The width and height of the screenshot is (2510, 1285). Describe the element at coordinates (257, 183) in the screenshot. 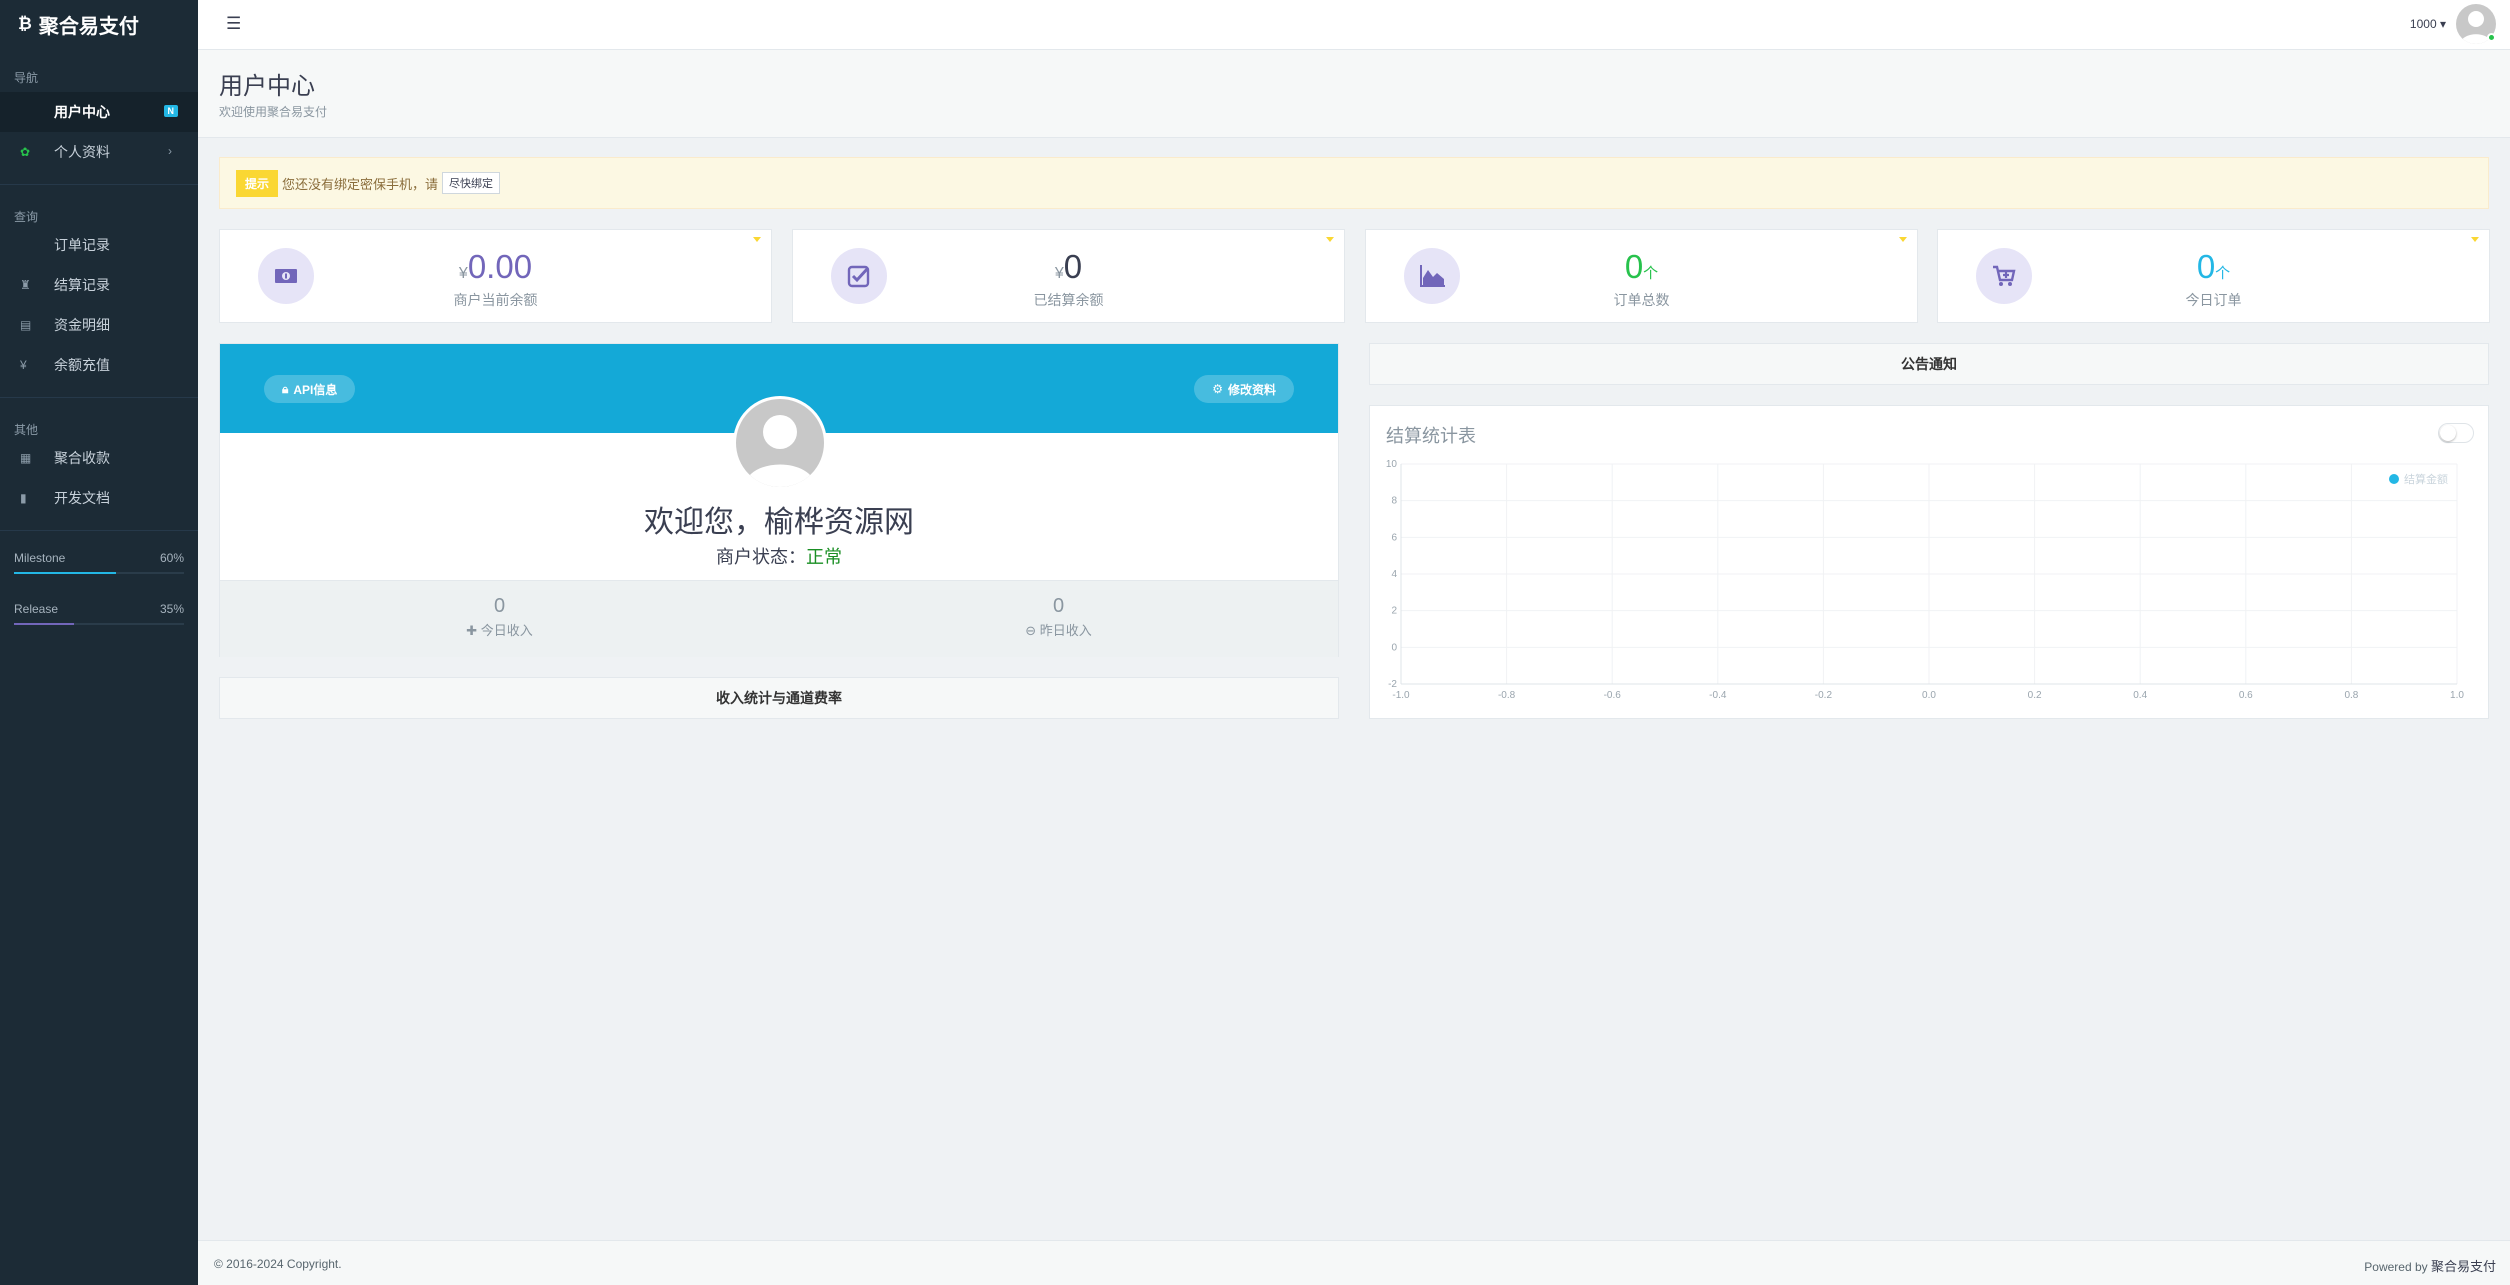

I see `alert-tag: 提示` at that location.